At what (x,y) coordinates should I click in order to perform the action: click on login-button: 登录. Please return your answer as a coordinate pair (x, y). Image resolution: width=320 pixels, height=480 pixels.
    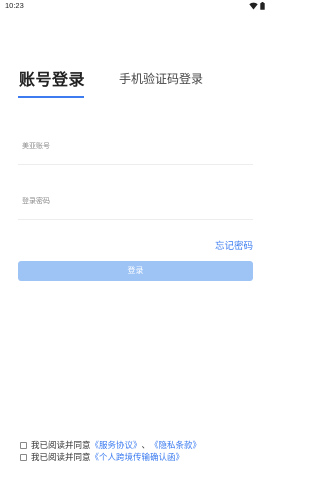
    Looking at the image, I should click on (135, 271).